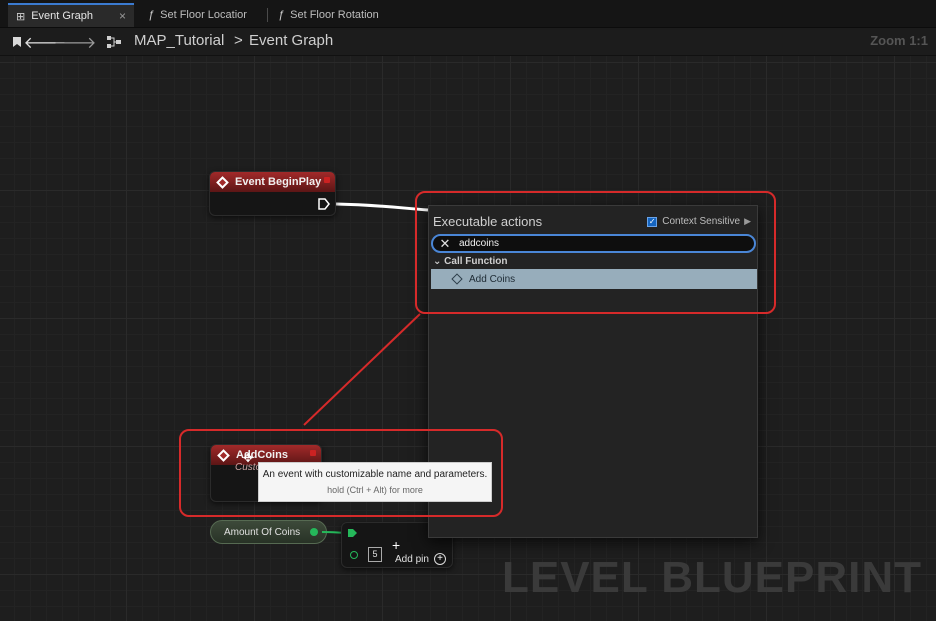  What do you see at coordinates (396, 545) in the screenshot?
I see `plus-icon: +` at bounding box center [396, 545].